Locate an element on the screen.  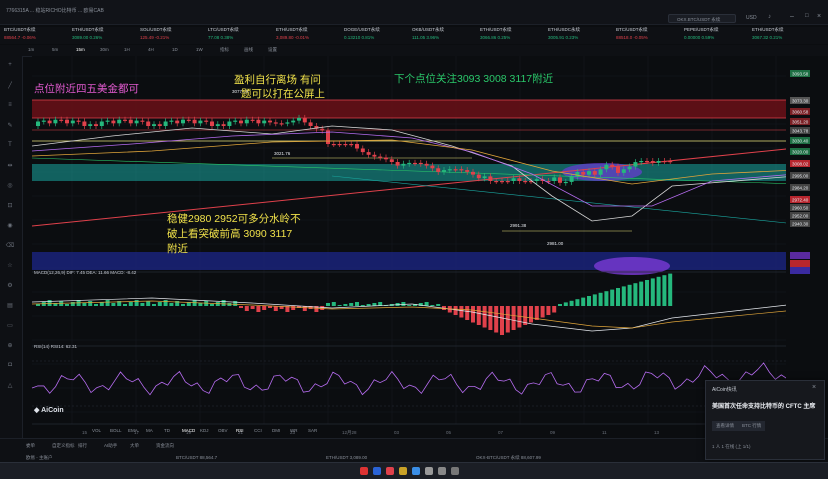
brush-icon: ✎ is located at coordinates (10, 126).